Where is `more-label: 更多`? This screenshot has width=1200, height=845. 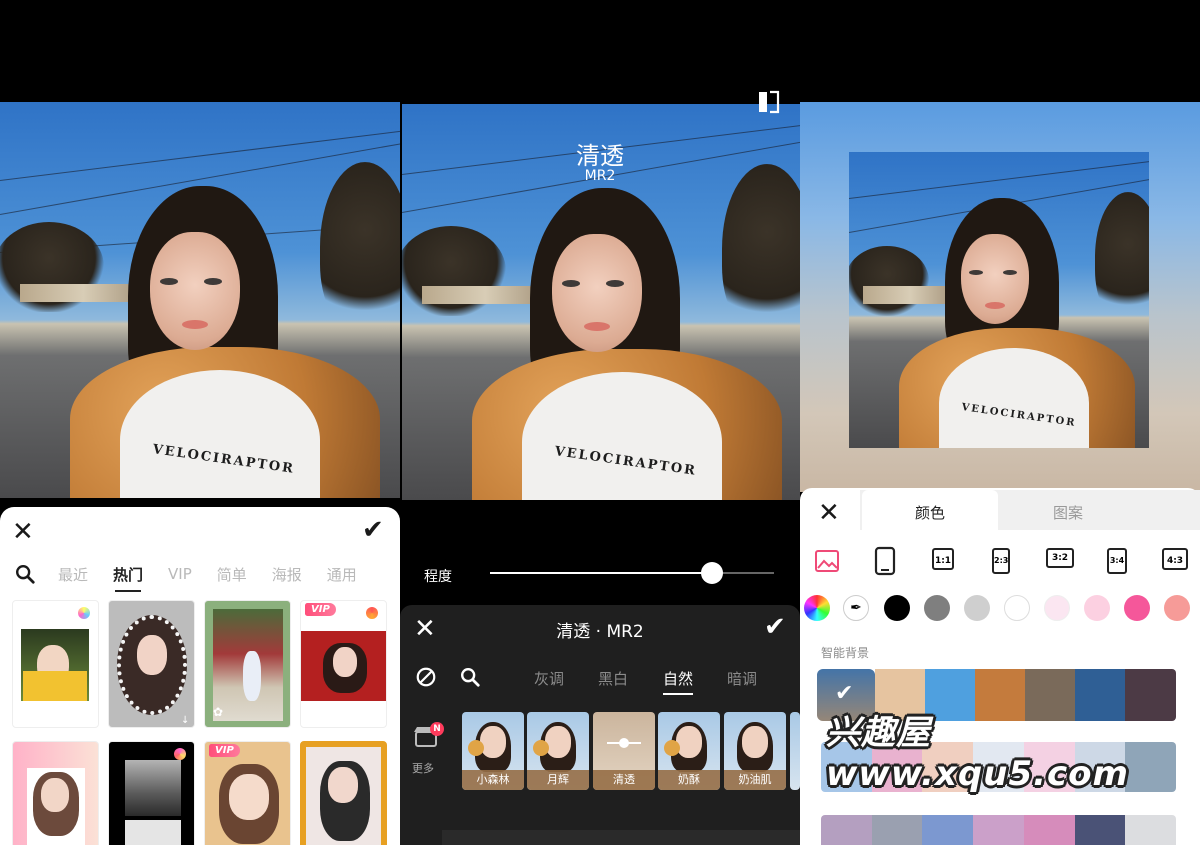 more-label: 更多 is located at coordinates (423, 768).